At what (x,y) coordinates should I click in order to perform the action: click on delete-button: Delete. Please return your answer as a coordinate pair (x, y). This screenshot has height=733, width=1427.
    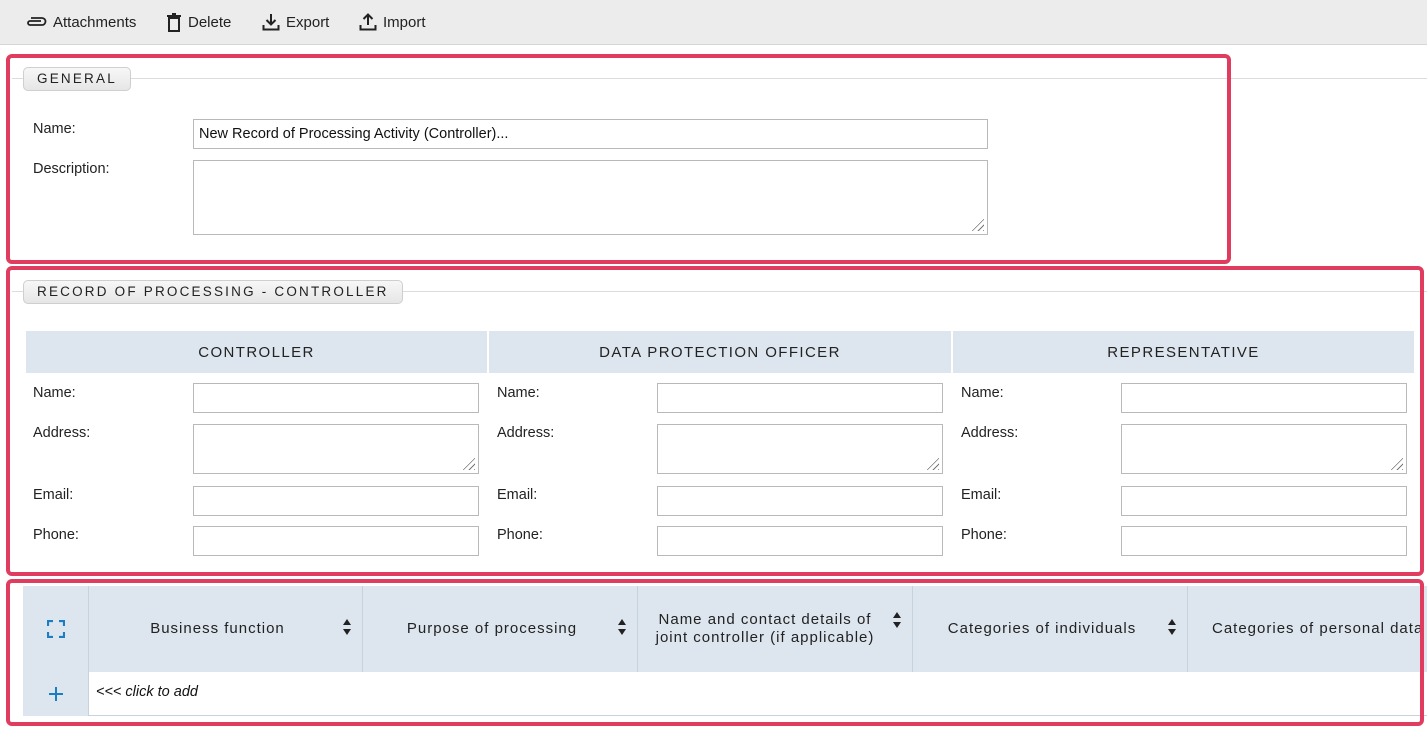
    Looking at the image, I should click on (198, 22).